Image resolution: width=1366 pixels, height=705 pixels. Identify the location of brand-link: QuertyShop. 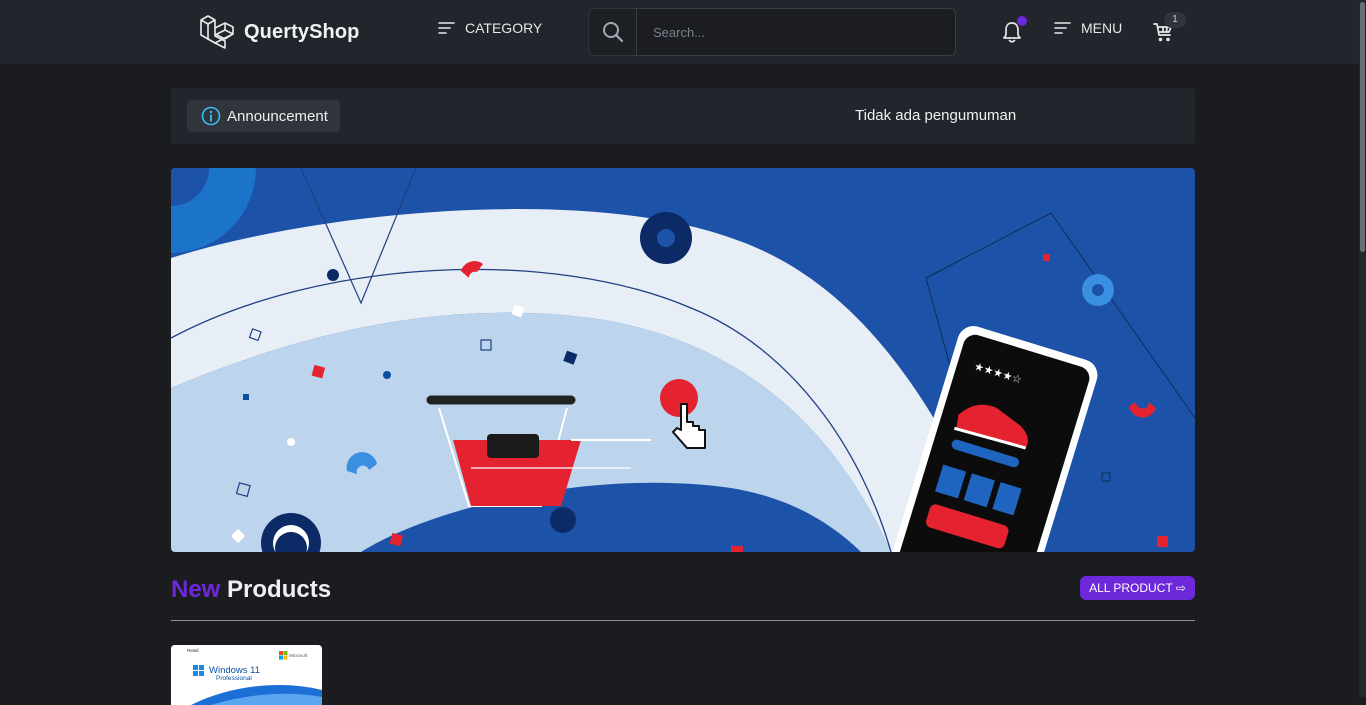
(279, 32).